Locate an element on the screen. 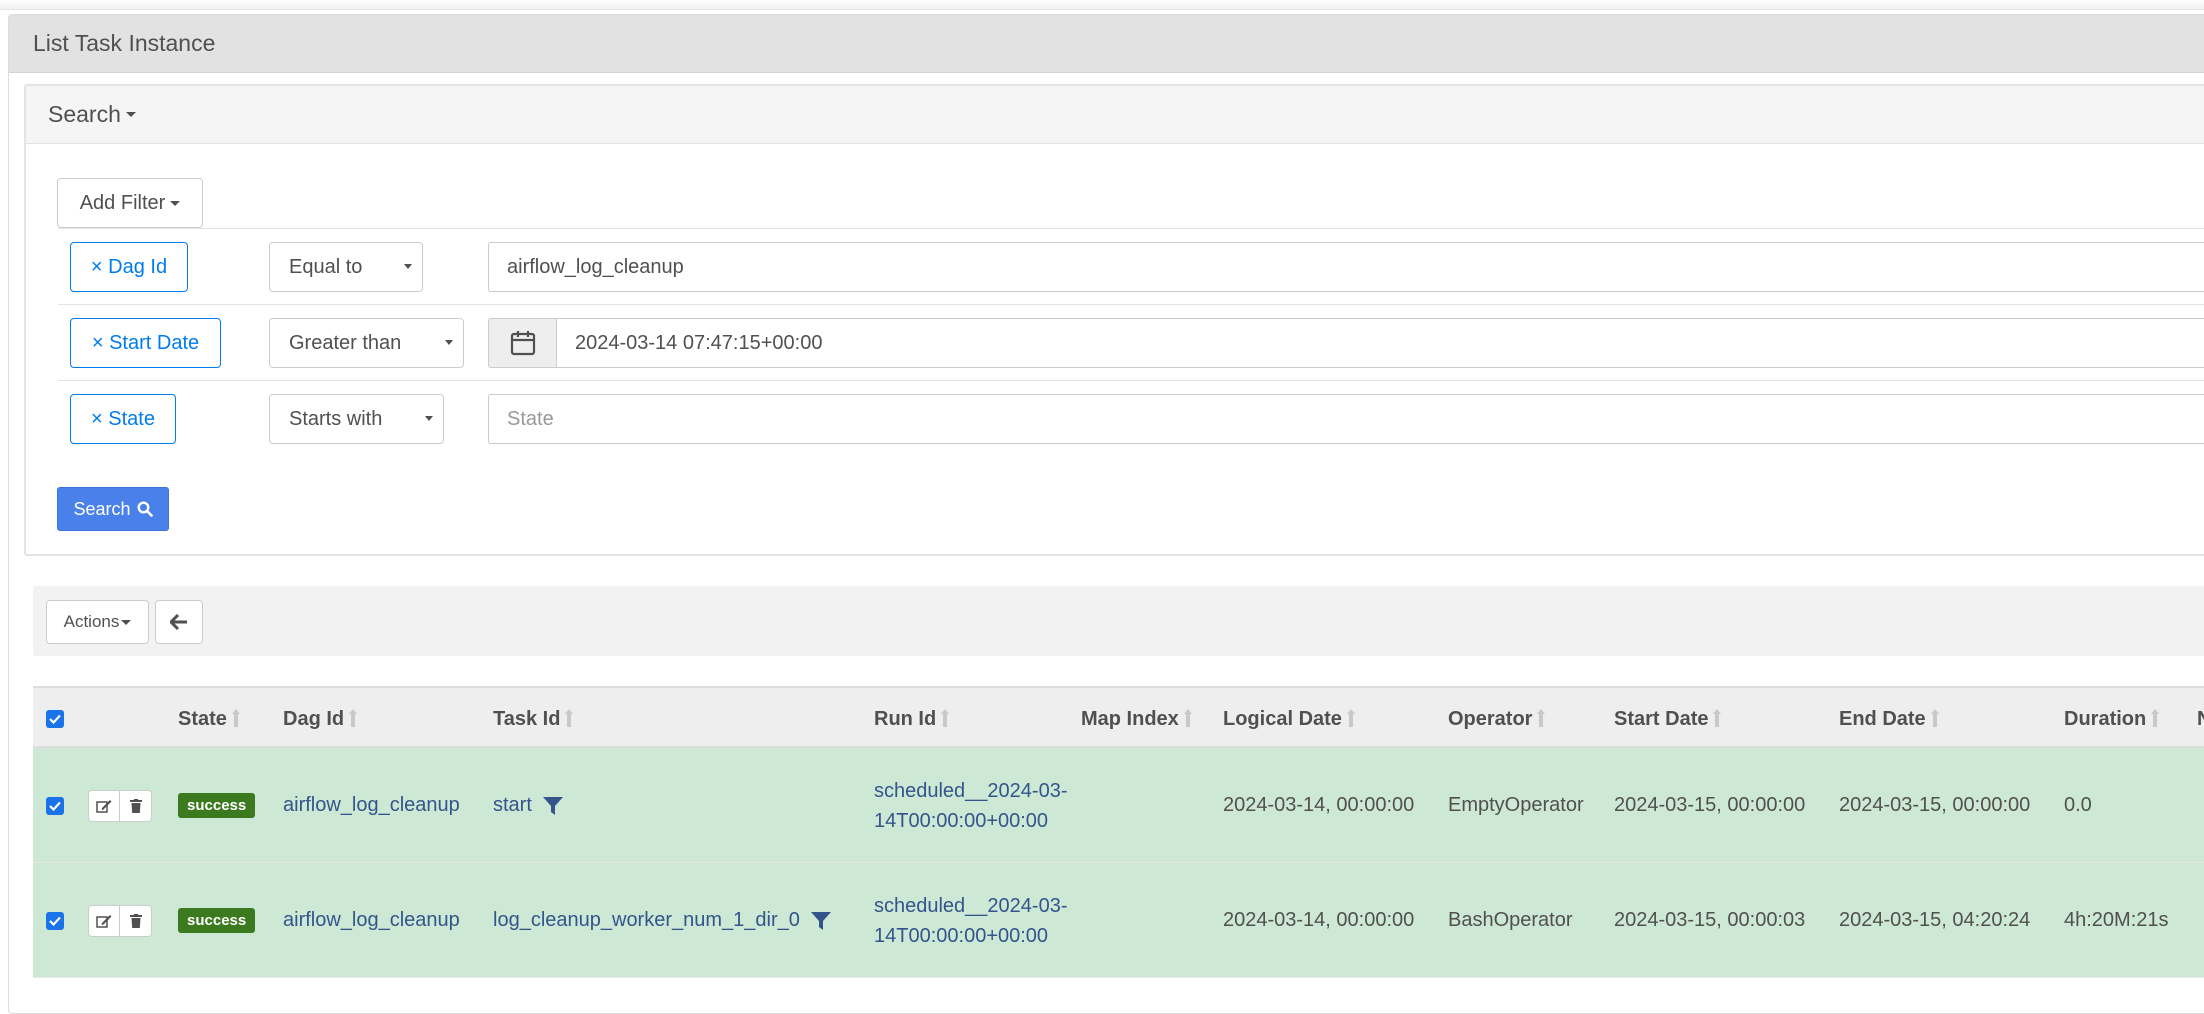 The image size is (2204, 1014). filter-value-state-input: State is located at coordinates (1346, 419).